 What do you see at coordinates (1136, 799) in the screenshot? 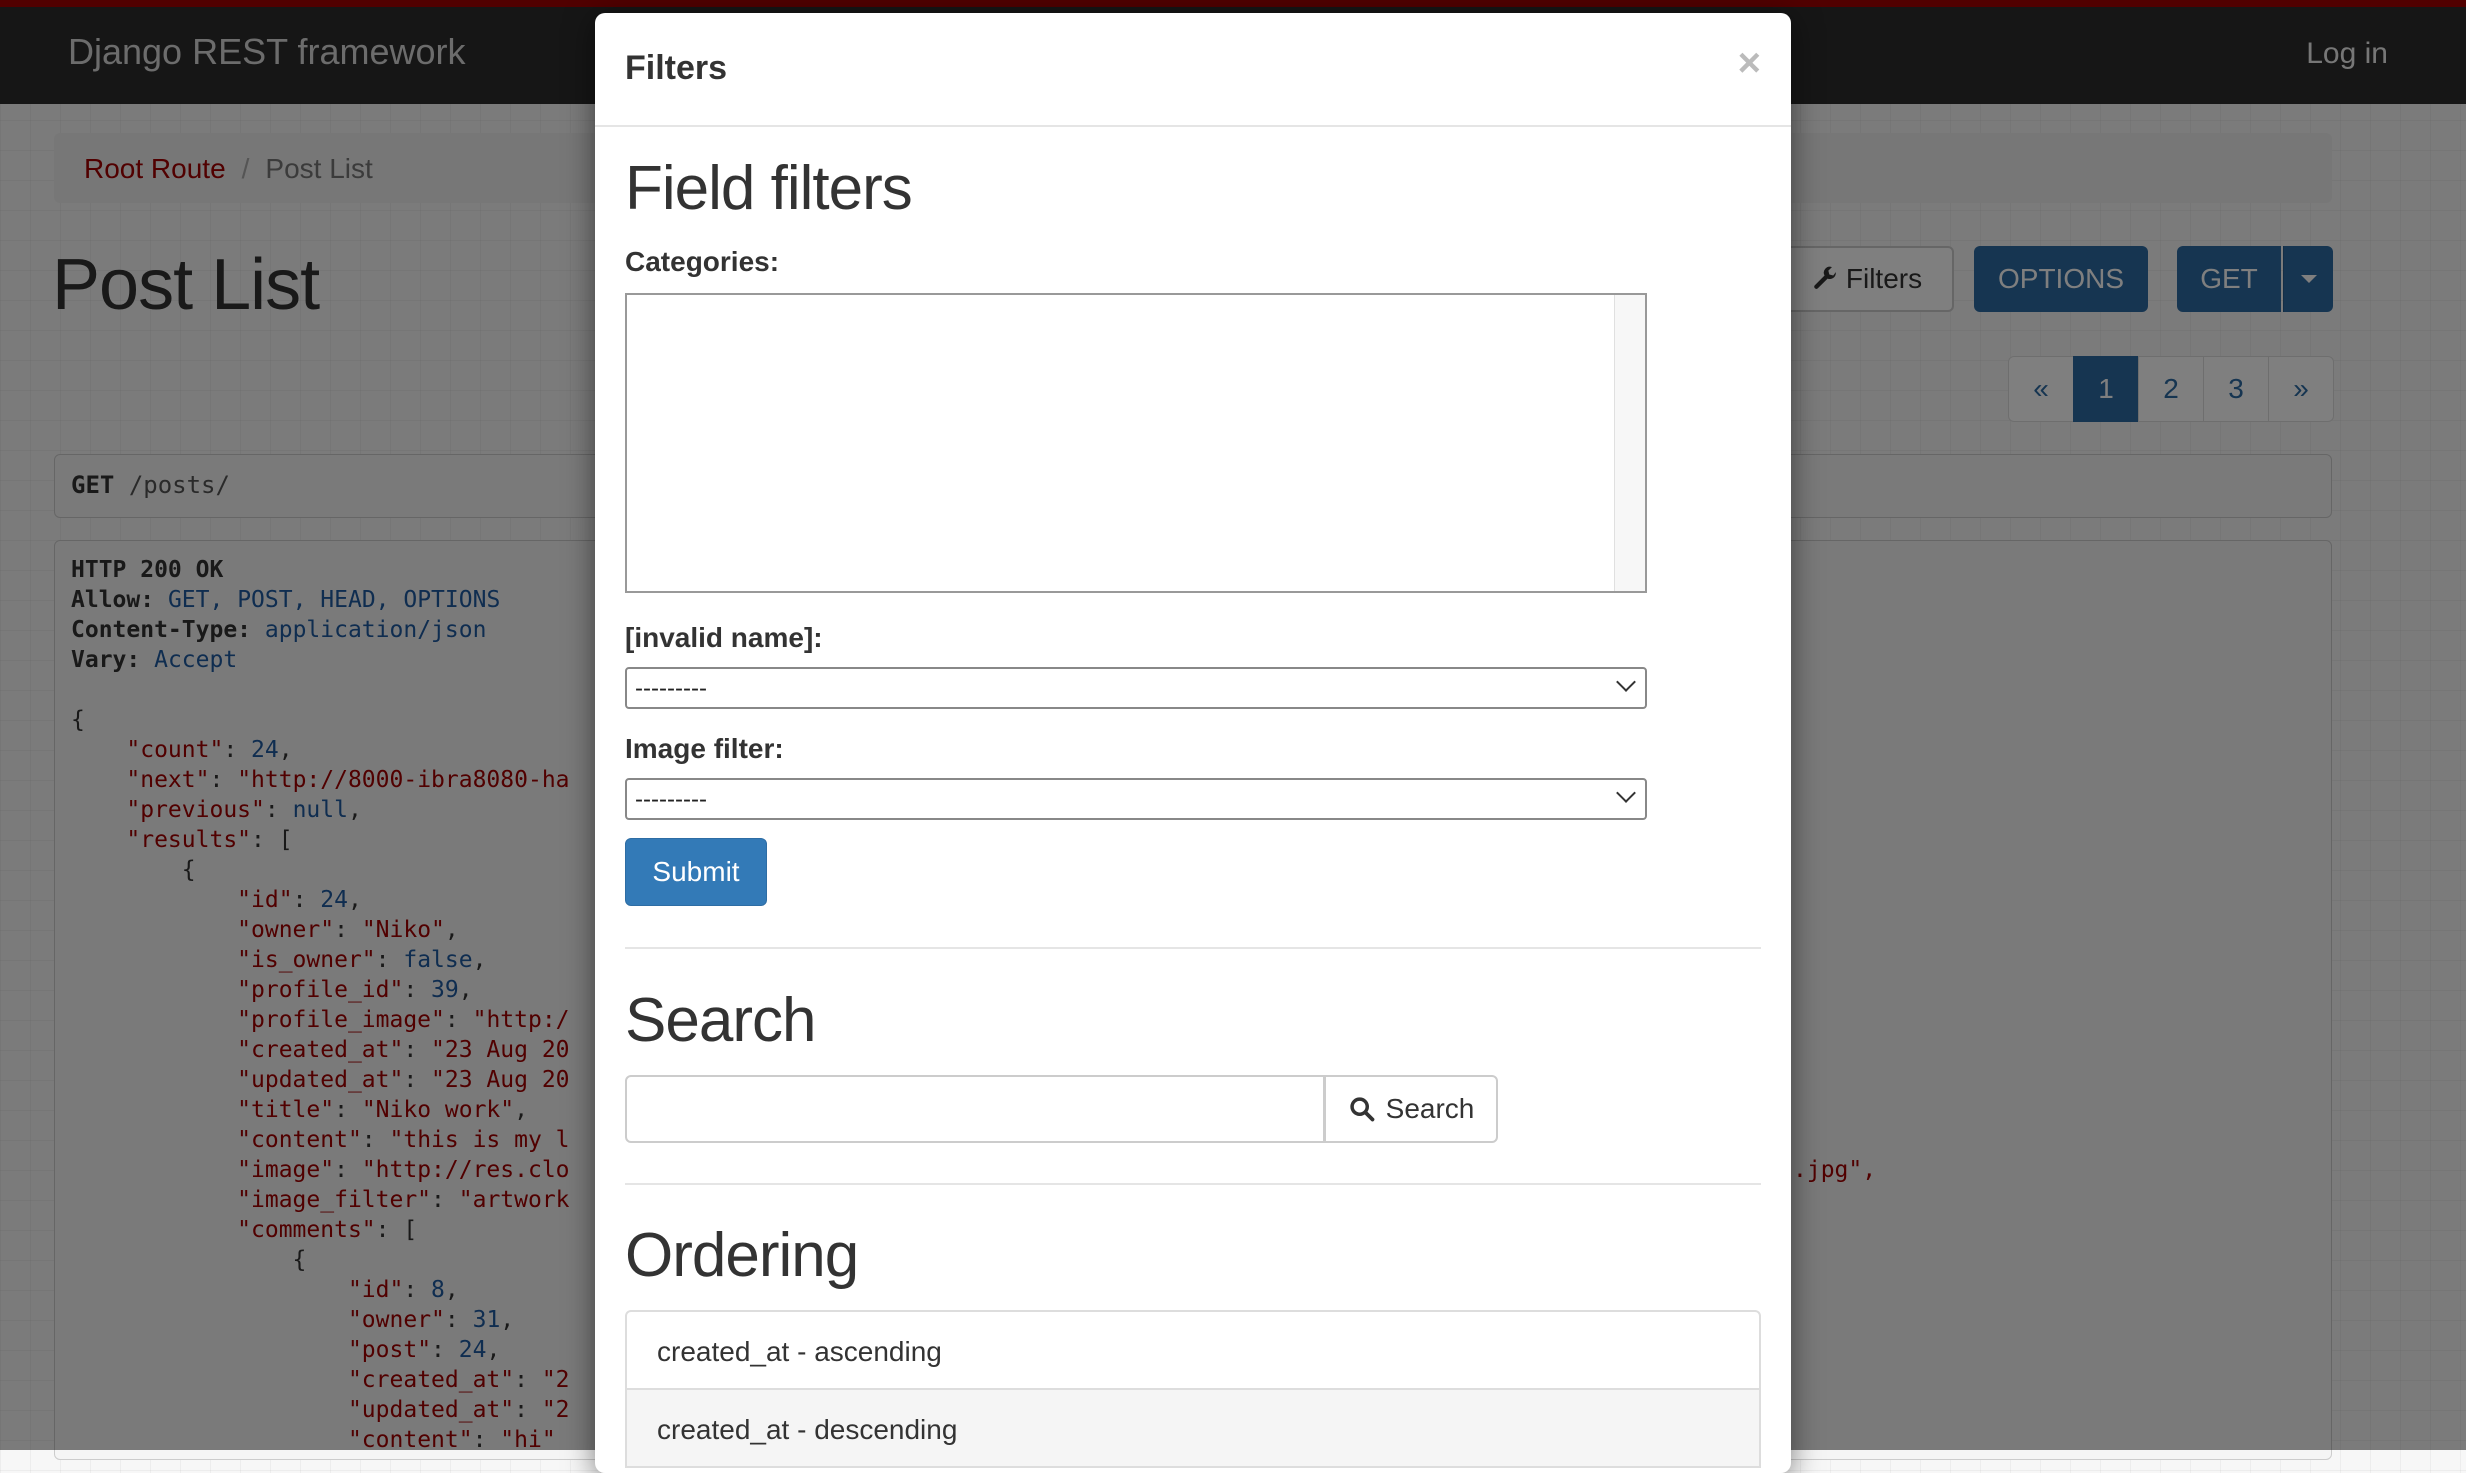
I see `image-filter-select: ---------` at bounding box center [1136, 799].